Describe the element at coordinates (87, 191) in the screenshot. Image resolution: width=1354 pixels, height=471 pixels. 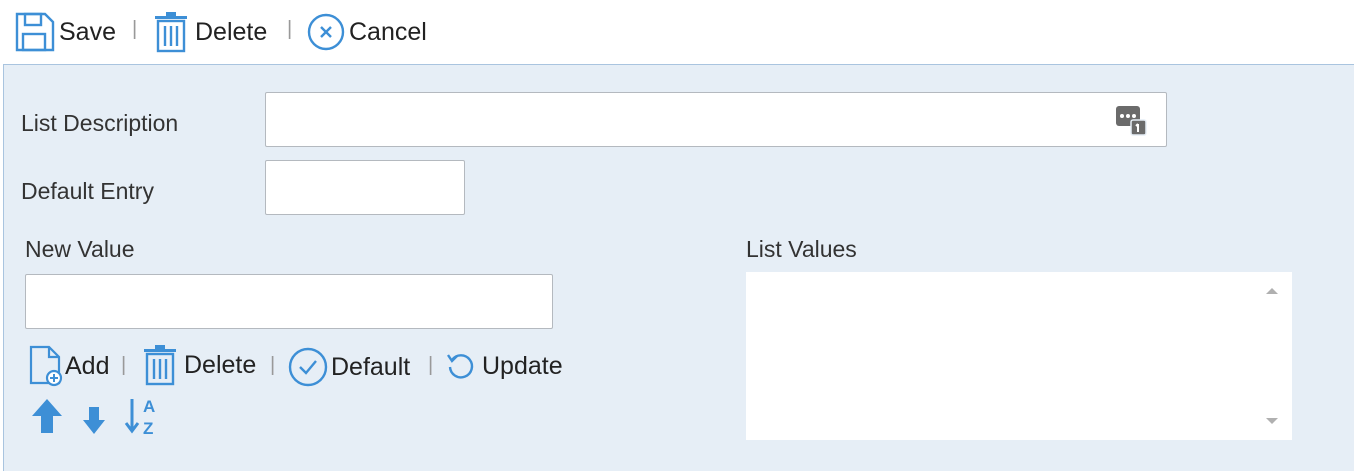
I see `default-entry-label: Default Entry` at that location.